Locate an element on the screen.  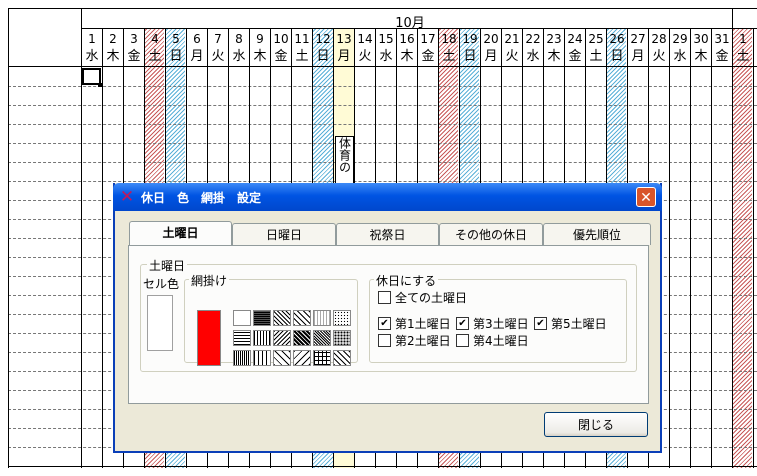
day-number: 18 is located at coordinates (449, 39).